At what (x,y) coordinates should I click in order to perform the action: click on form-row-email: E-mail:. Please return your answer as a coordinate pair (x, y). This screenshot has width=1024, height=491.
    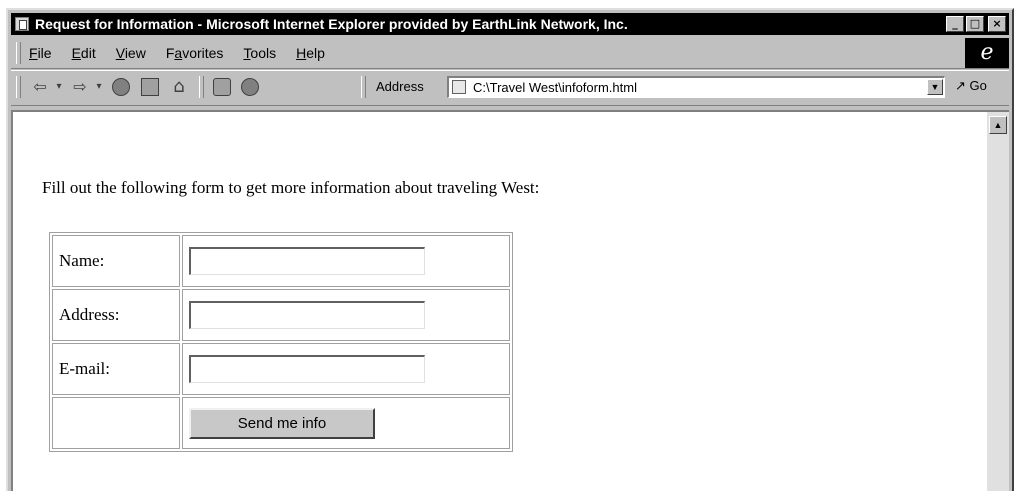
    Looking at the image, I should click on (281, 369).